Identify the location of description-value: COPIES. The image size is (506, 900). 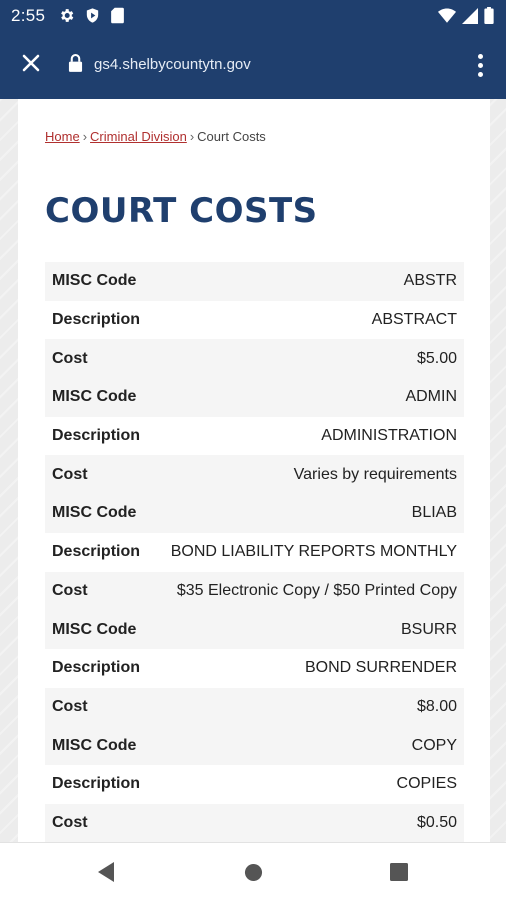
(426, 784).